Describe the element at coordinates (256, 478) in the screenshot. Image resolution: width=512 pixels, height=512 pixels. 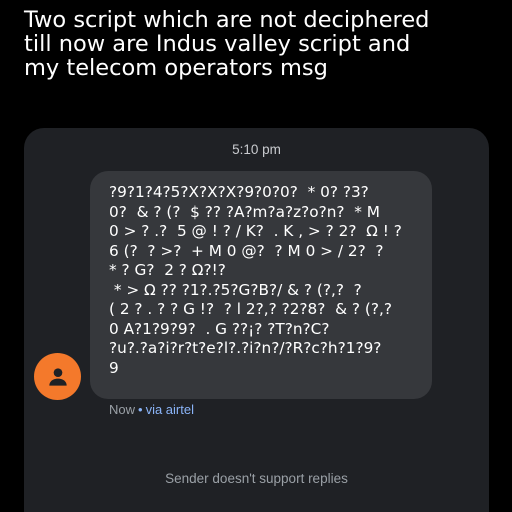
I see `no-reply-notice: Sender doesn't support replies` at that location.